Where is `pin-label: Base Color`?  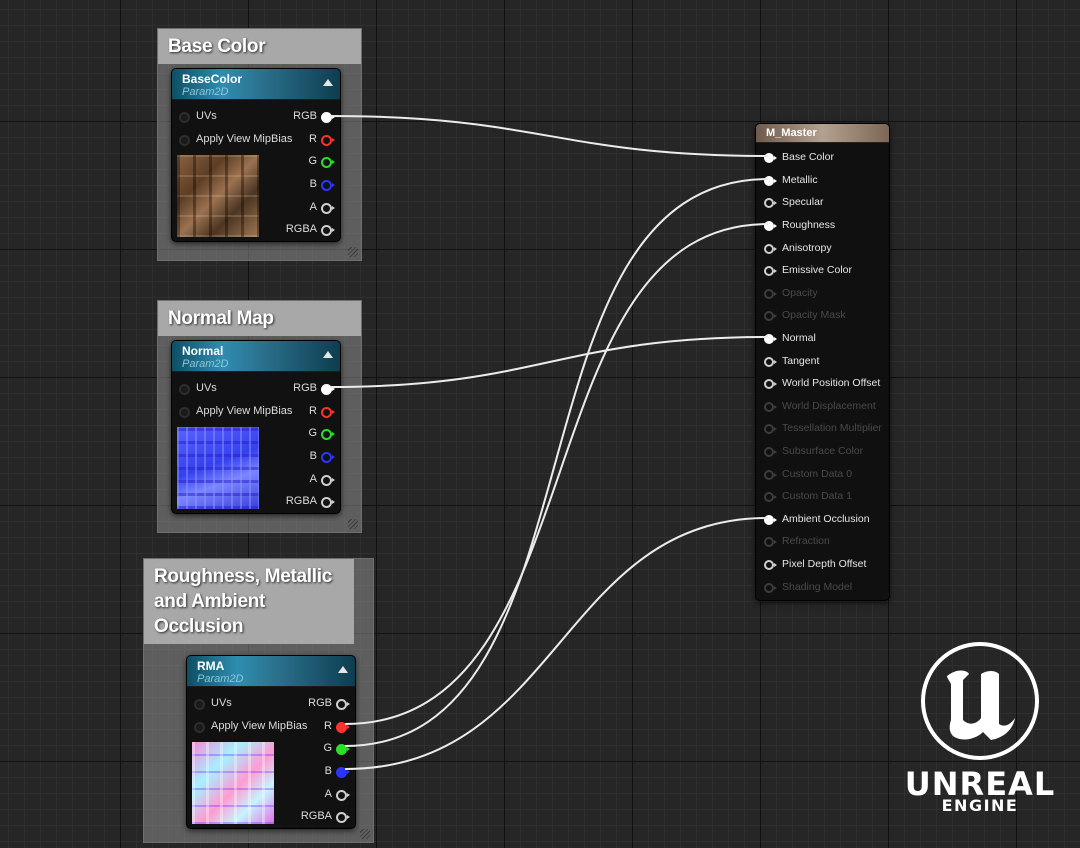
pin-label: Base Color is located at coordinates (808, 157).